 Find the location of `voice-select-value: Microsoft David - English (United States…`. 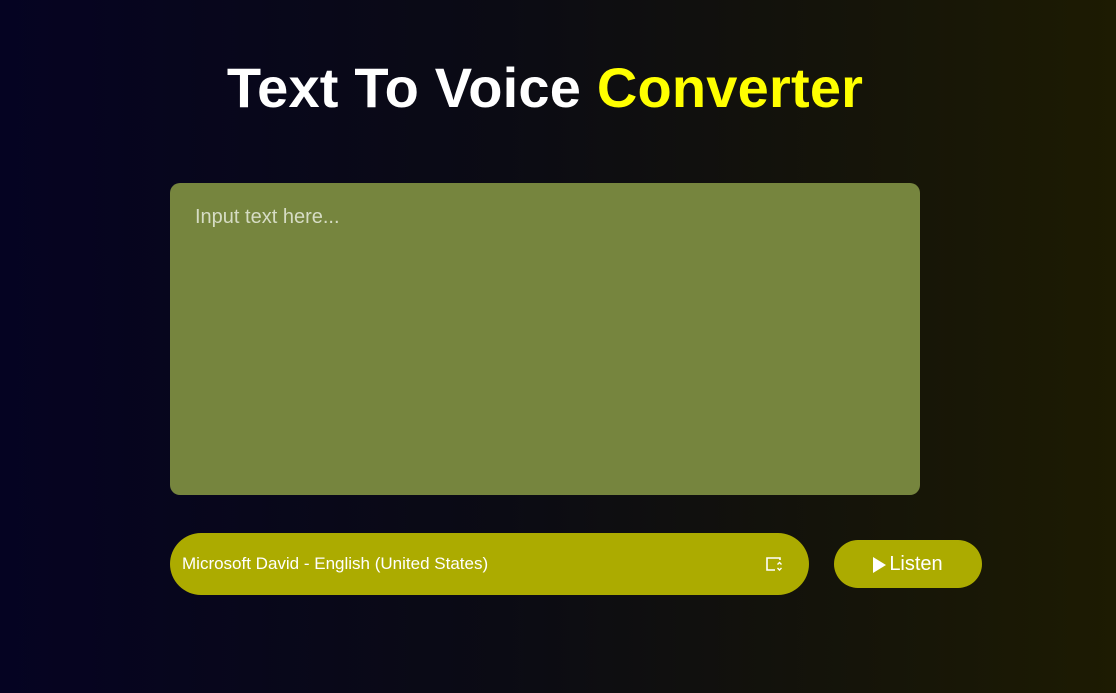

voice-select-value: Microsoft David - English (United States… is located at coordinates (335, 563).